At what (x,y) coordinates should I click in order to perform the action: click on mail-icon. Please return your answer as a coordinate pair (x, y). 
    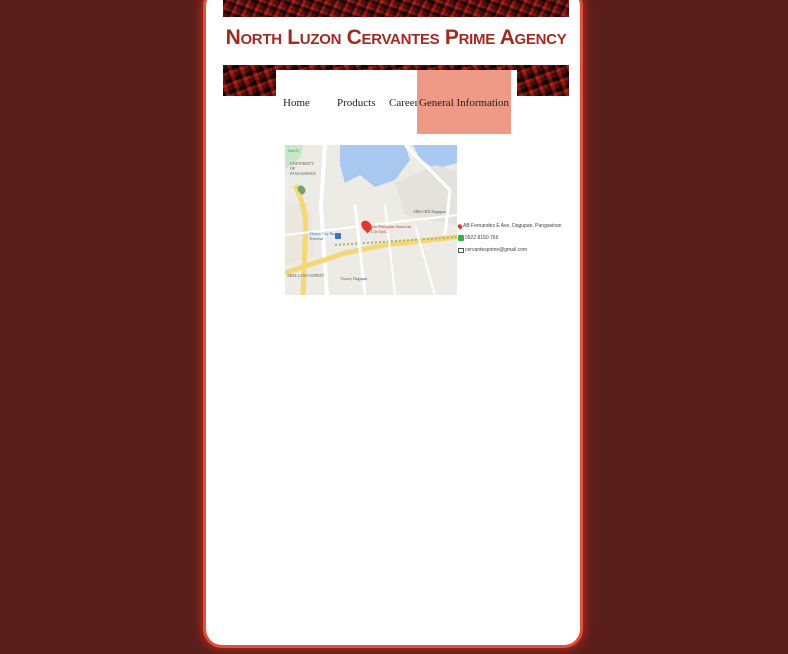
    Looking at the image, I should click on (461, 250).